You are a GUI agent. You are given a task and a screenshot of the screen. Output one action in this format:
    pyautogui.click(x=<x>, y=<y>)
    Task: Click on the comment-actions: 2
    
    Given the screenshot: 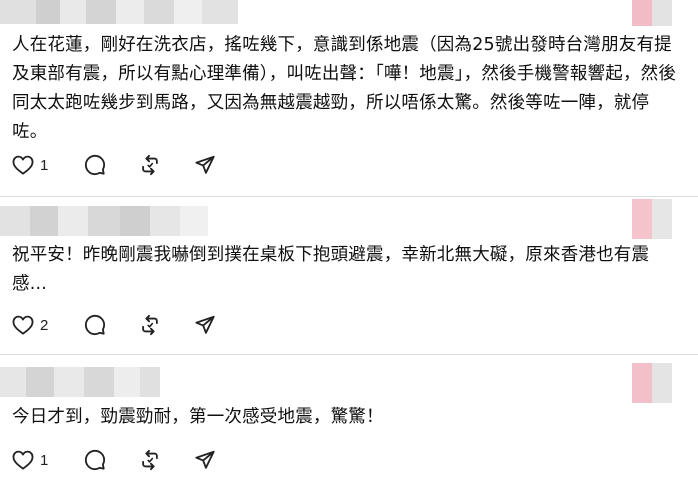 What is the action you would take?
    pyautogui.click(x=123, y=325)
    